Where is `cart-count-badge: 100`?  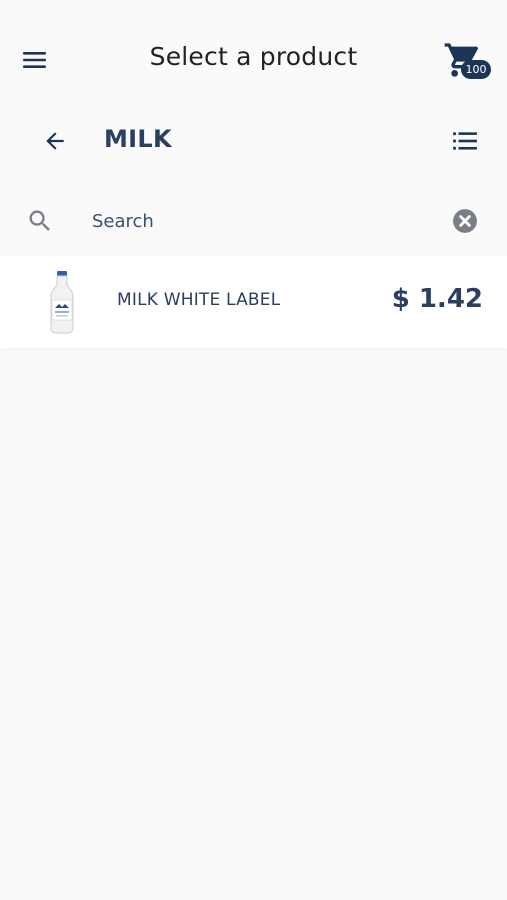
cart-count-badge: 100 is located at coordinates (476, 69).